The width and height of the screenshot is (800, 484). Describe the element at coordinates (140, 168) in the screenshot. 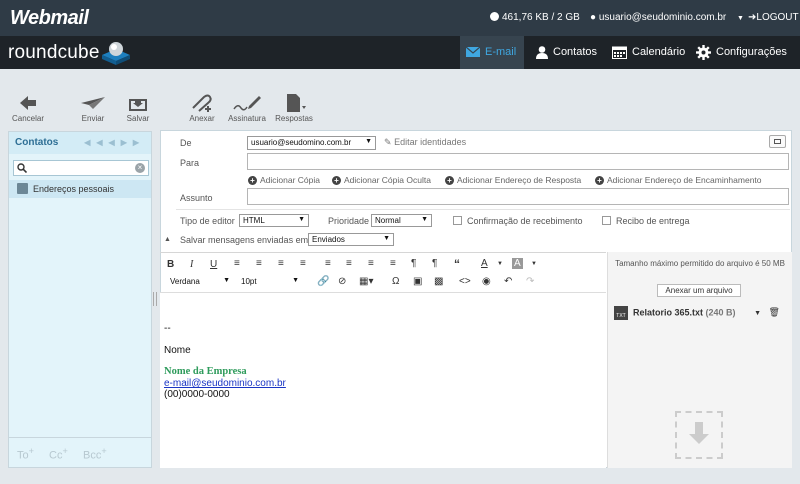

I see `search-reset-icon: ×` at that location.